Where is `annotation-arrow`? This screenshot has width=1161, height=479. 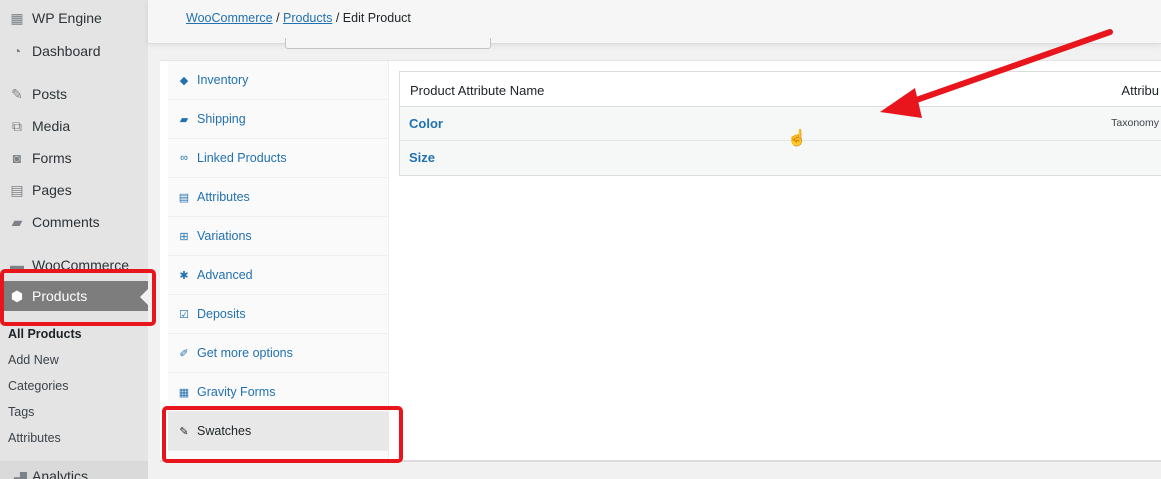 annotation-arrow is located at coordinates (996, 73).